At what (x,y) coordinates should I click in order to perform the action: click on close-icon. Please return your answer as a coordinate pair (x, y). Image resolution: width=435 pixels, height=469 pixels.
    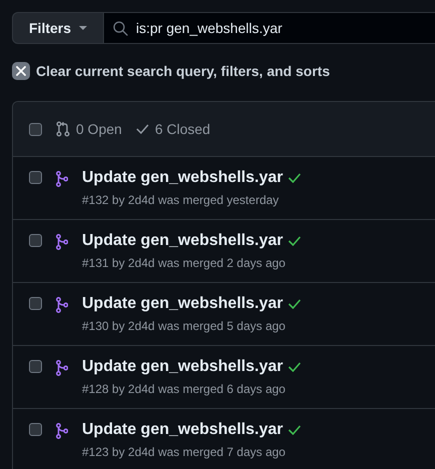
    Looking at the image, I should click on (21, 71).